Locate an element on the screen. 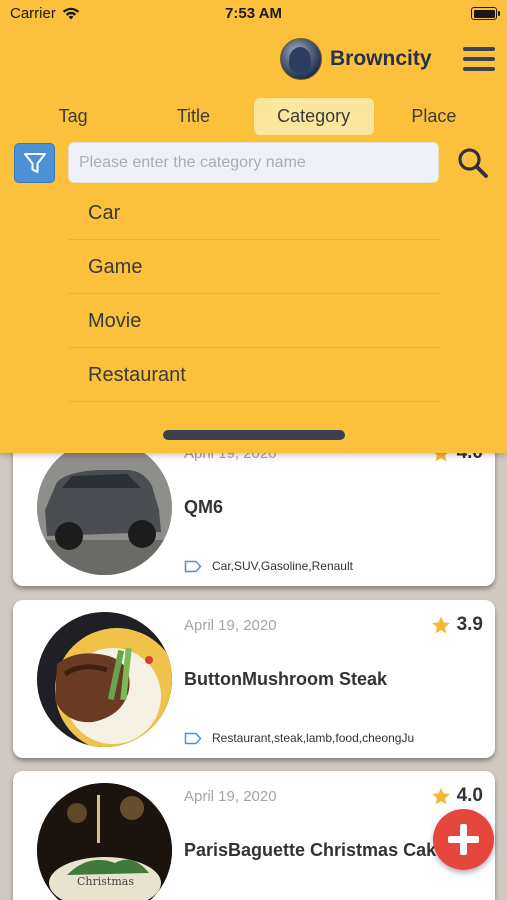 This screenshot has height=900, width=507. filter-icon is located at coordinates (34, 163).